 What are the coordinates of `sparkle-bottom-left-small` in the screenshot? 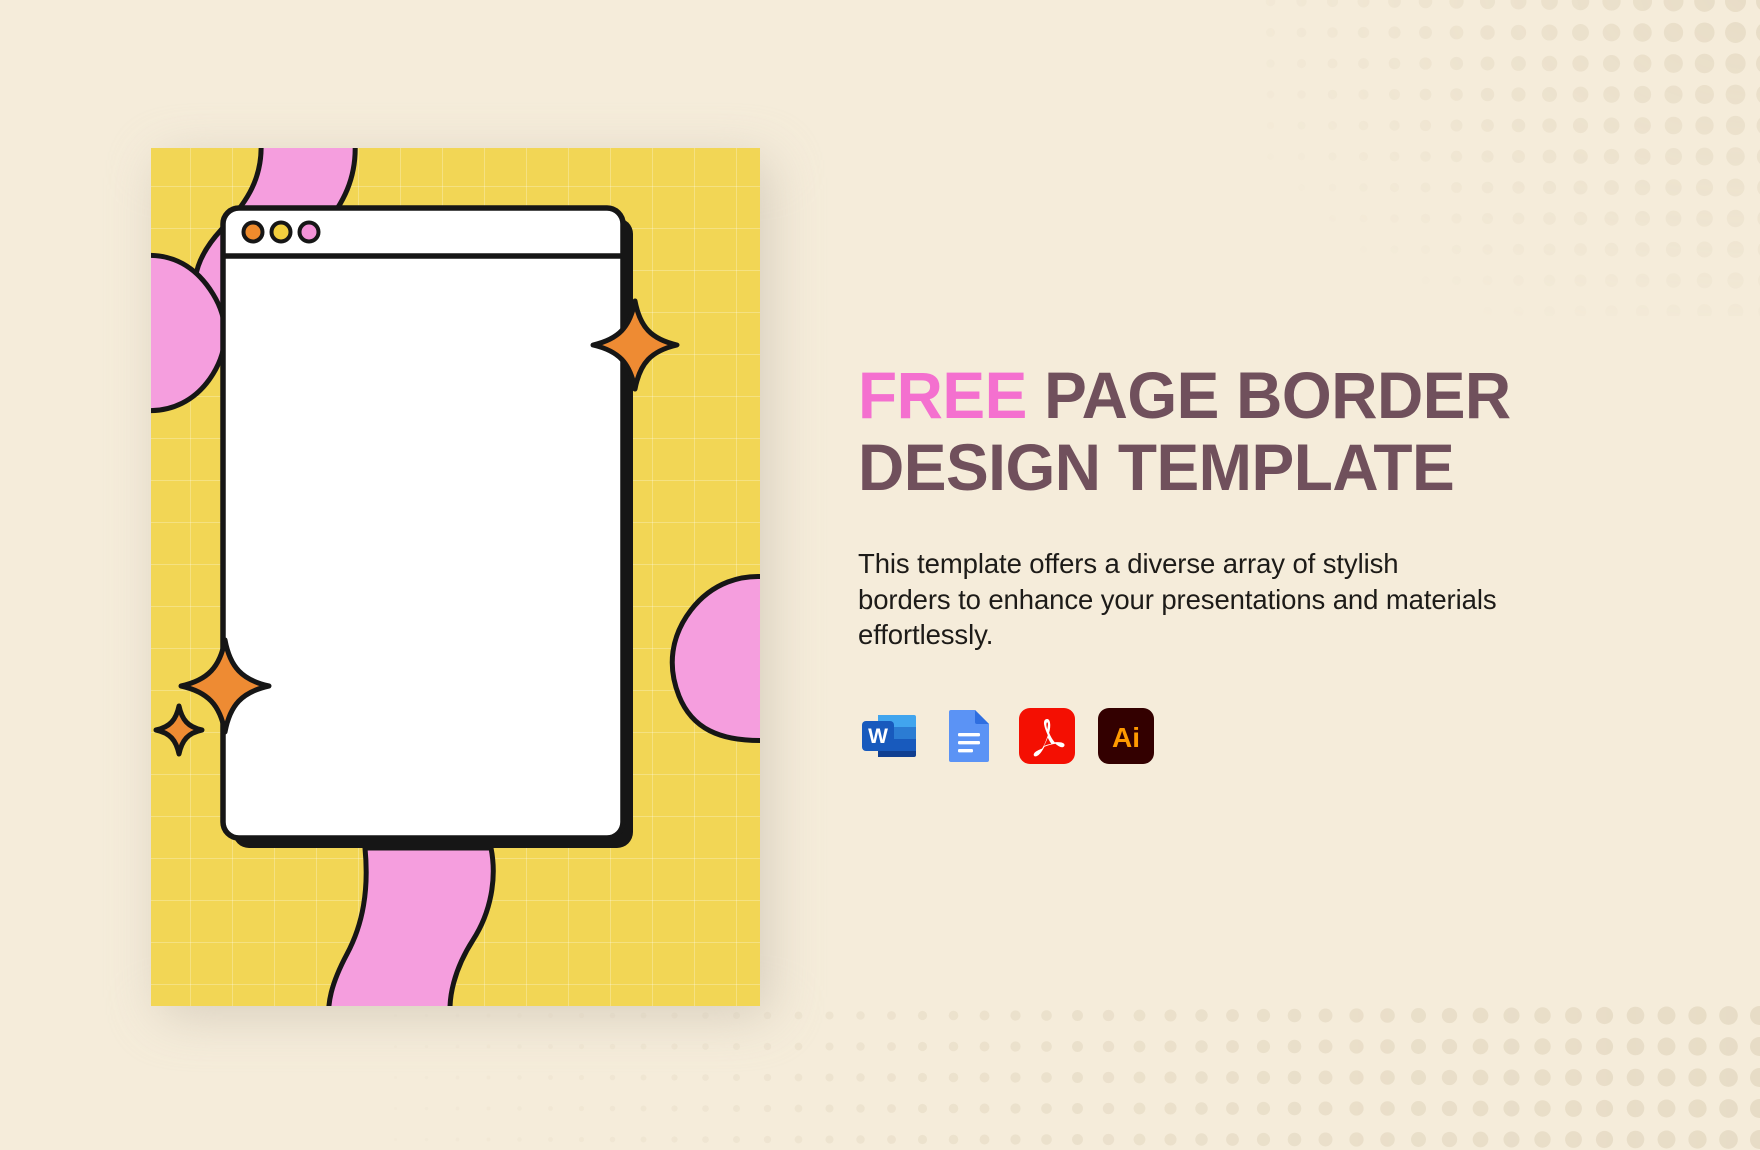 It's located at (179, 730).